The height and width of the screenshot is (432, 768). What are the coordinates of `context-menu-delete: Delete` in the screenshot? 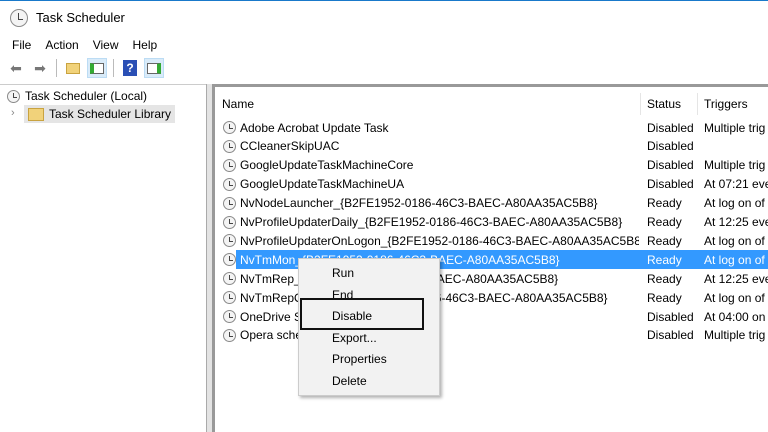 It's located at (349, 381).